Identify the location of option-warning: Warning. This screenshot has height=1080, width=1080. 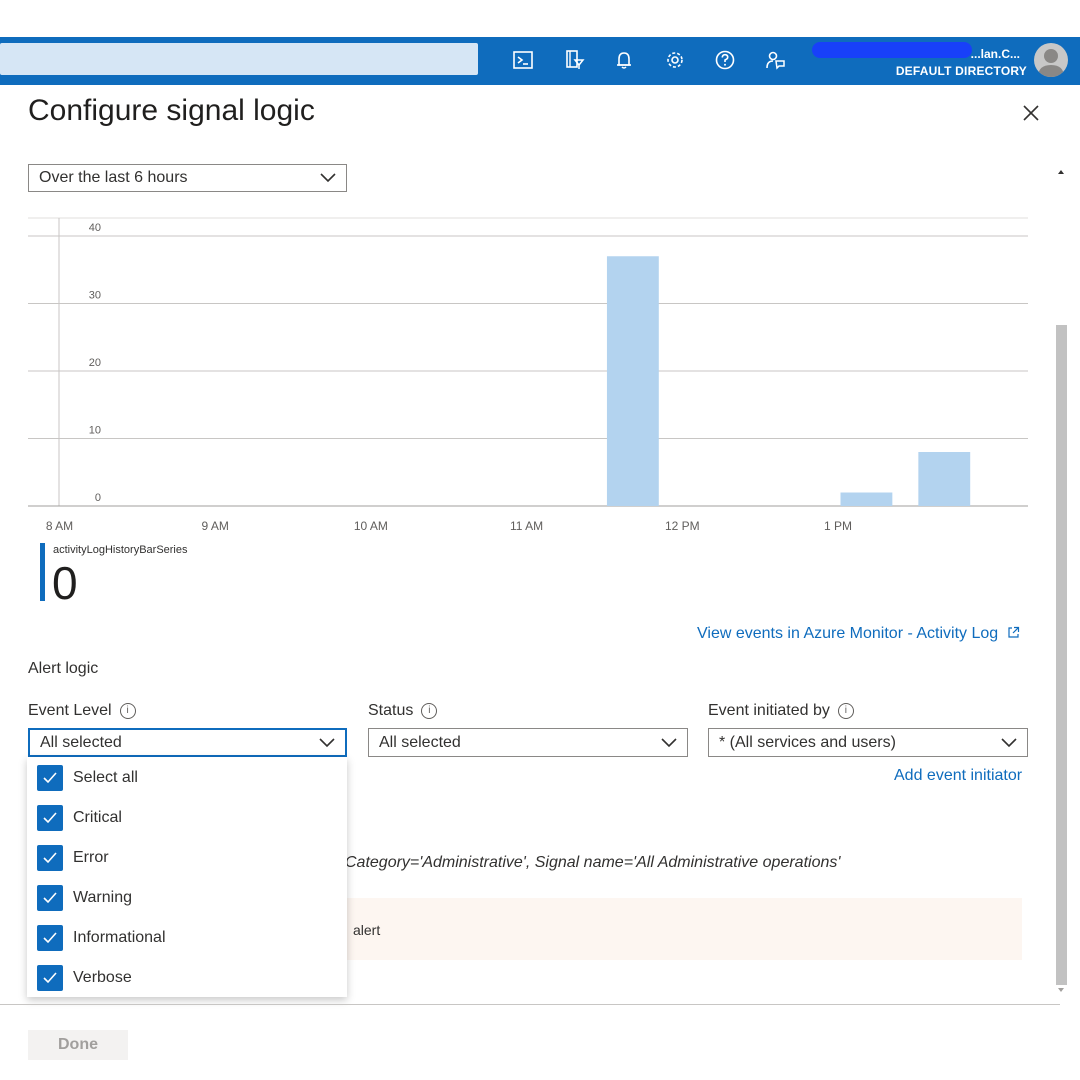
(84, 898).